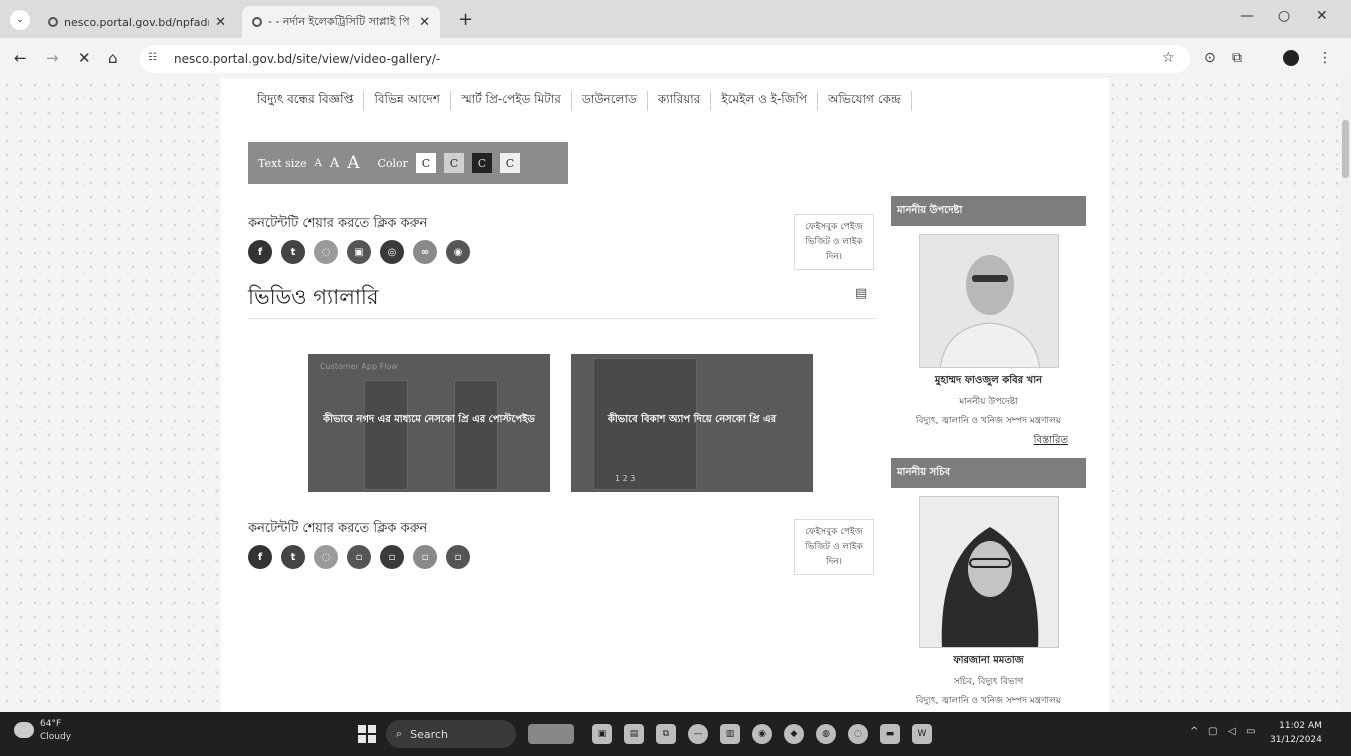 Image resolution: width=1351 pixels, height=756 pixels. Describe the element at coordinates (1322, 16) in the screenshot. I see `close-window-icon: ✕` at that location.